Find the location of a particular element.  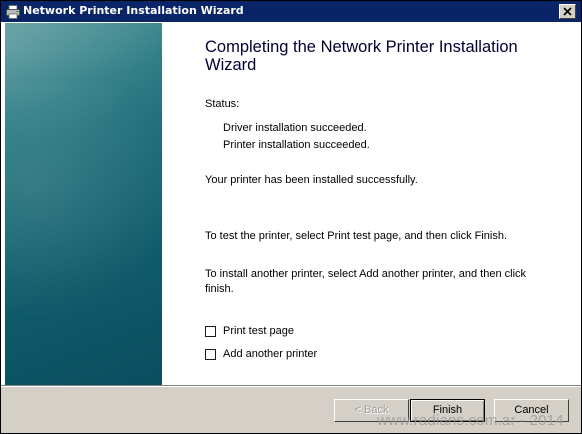

window-title: Network Printer Installation Wizard is located at coordinates (133, 10).